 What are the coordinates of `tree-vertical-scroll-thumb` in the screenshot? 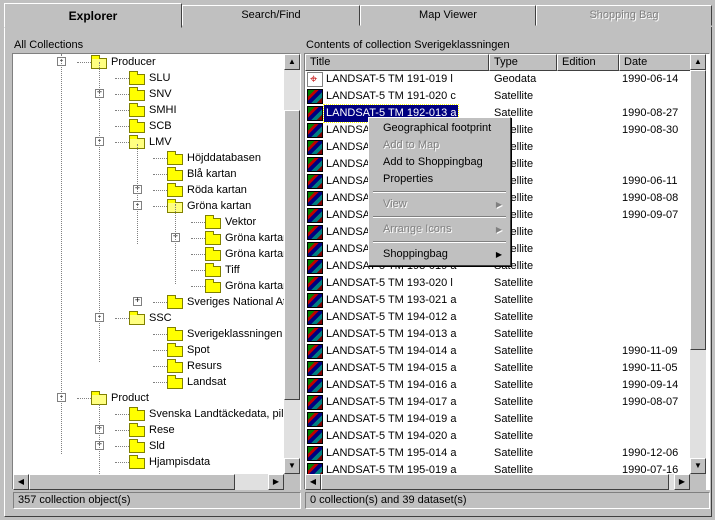 It's located at (292, 255).